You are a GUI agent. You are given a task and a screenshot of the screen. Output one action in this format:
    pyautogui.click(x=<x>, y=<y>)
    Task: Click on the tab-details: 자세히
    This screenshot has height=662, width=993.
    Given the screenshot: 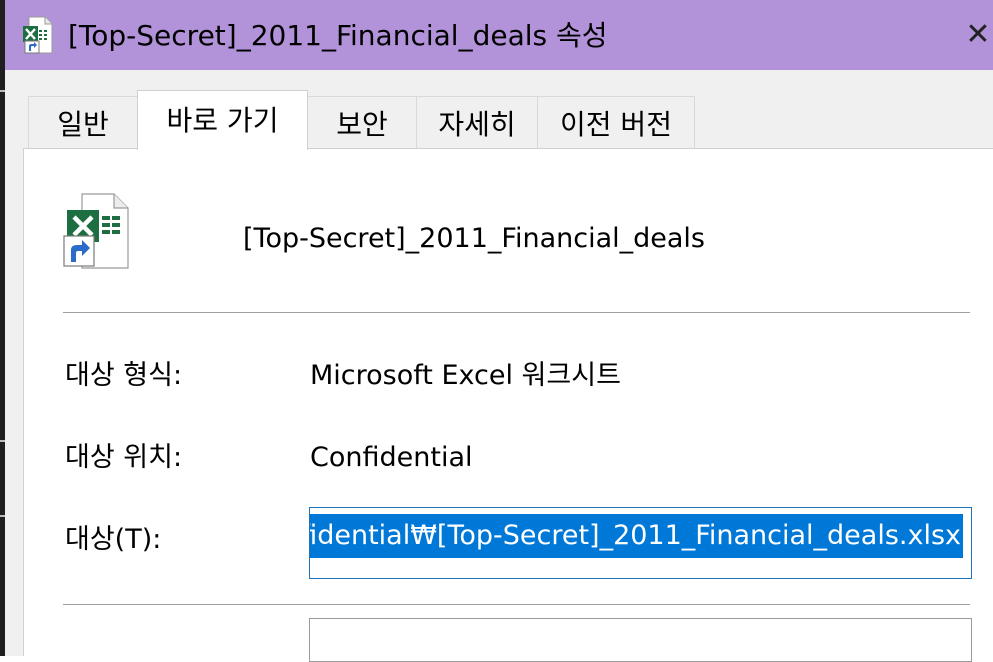 What is the action you would take?
    pyautogui.click(x=477, y=122)
    